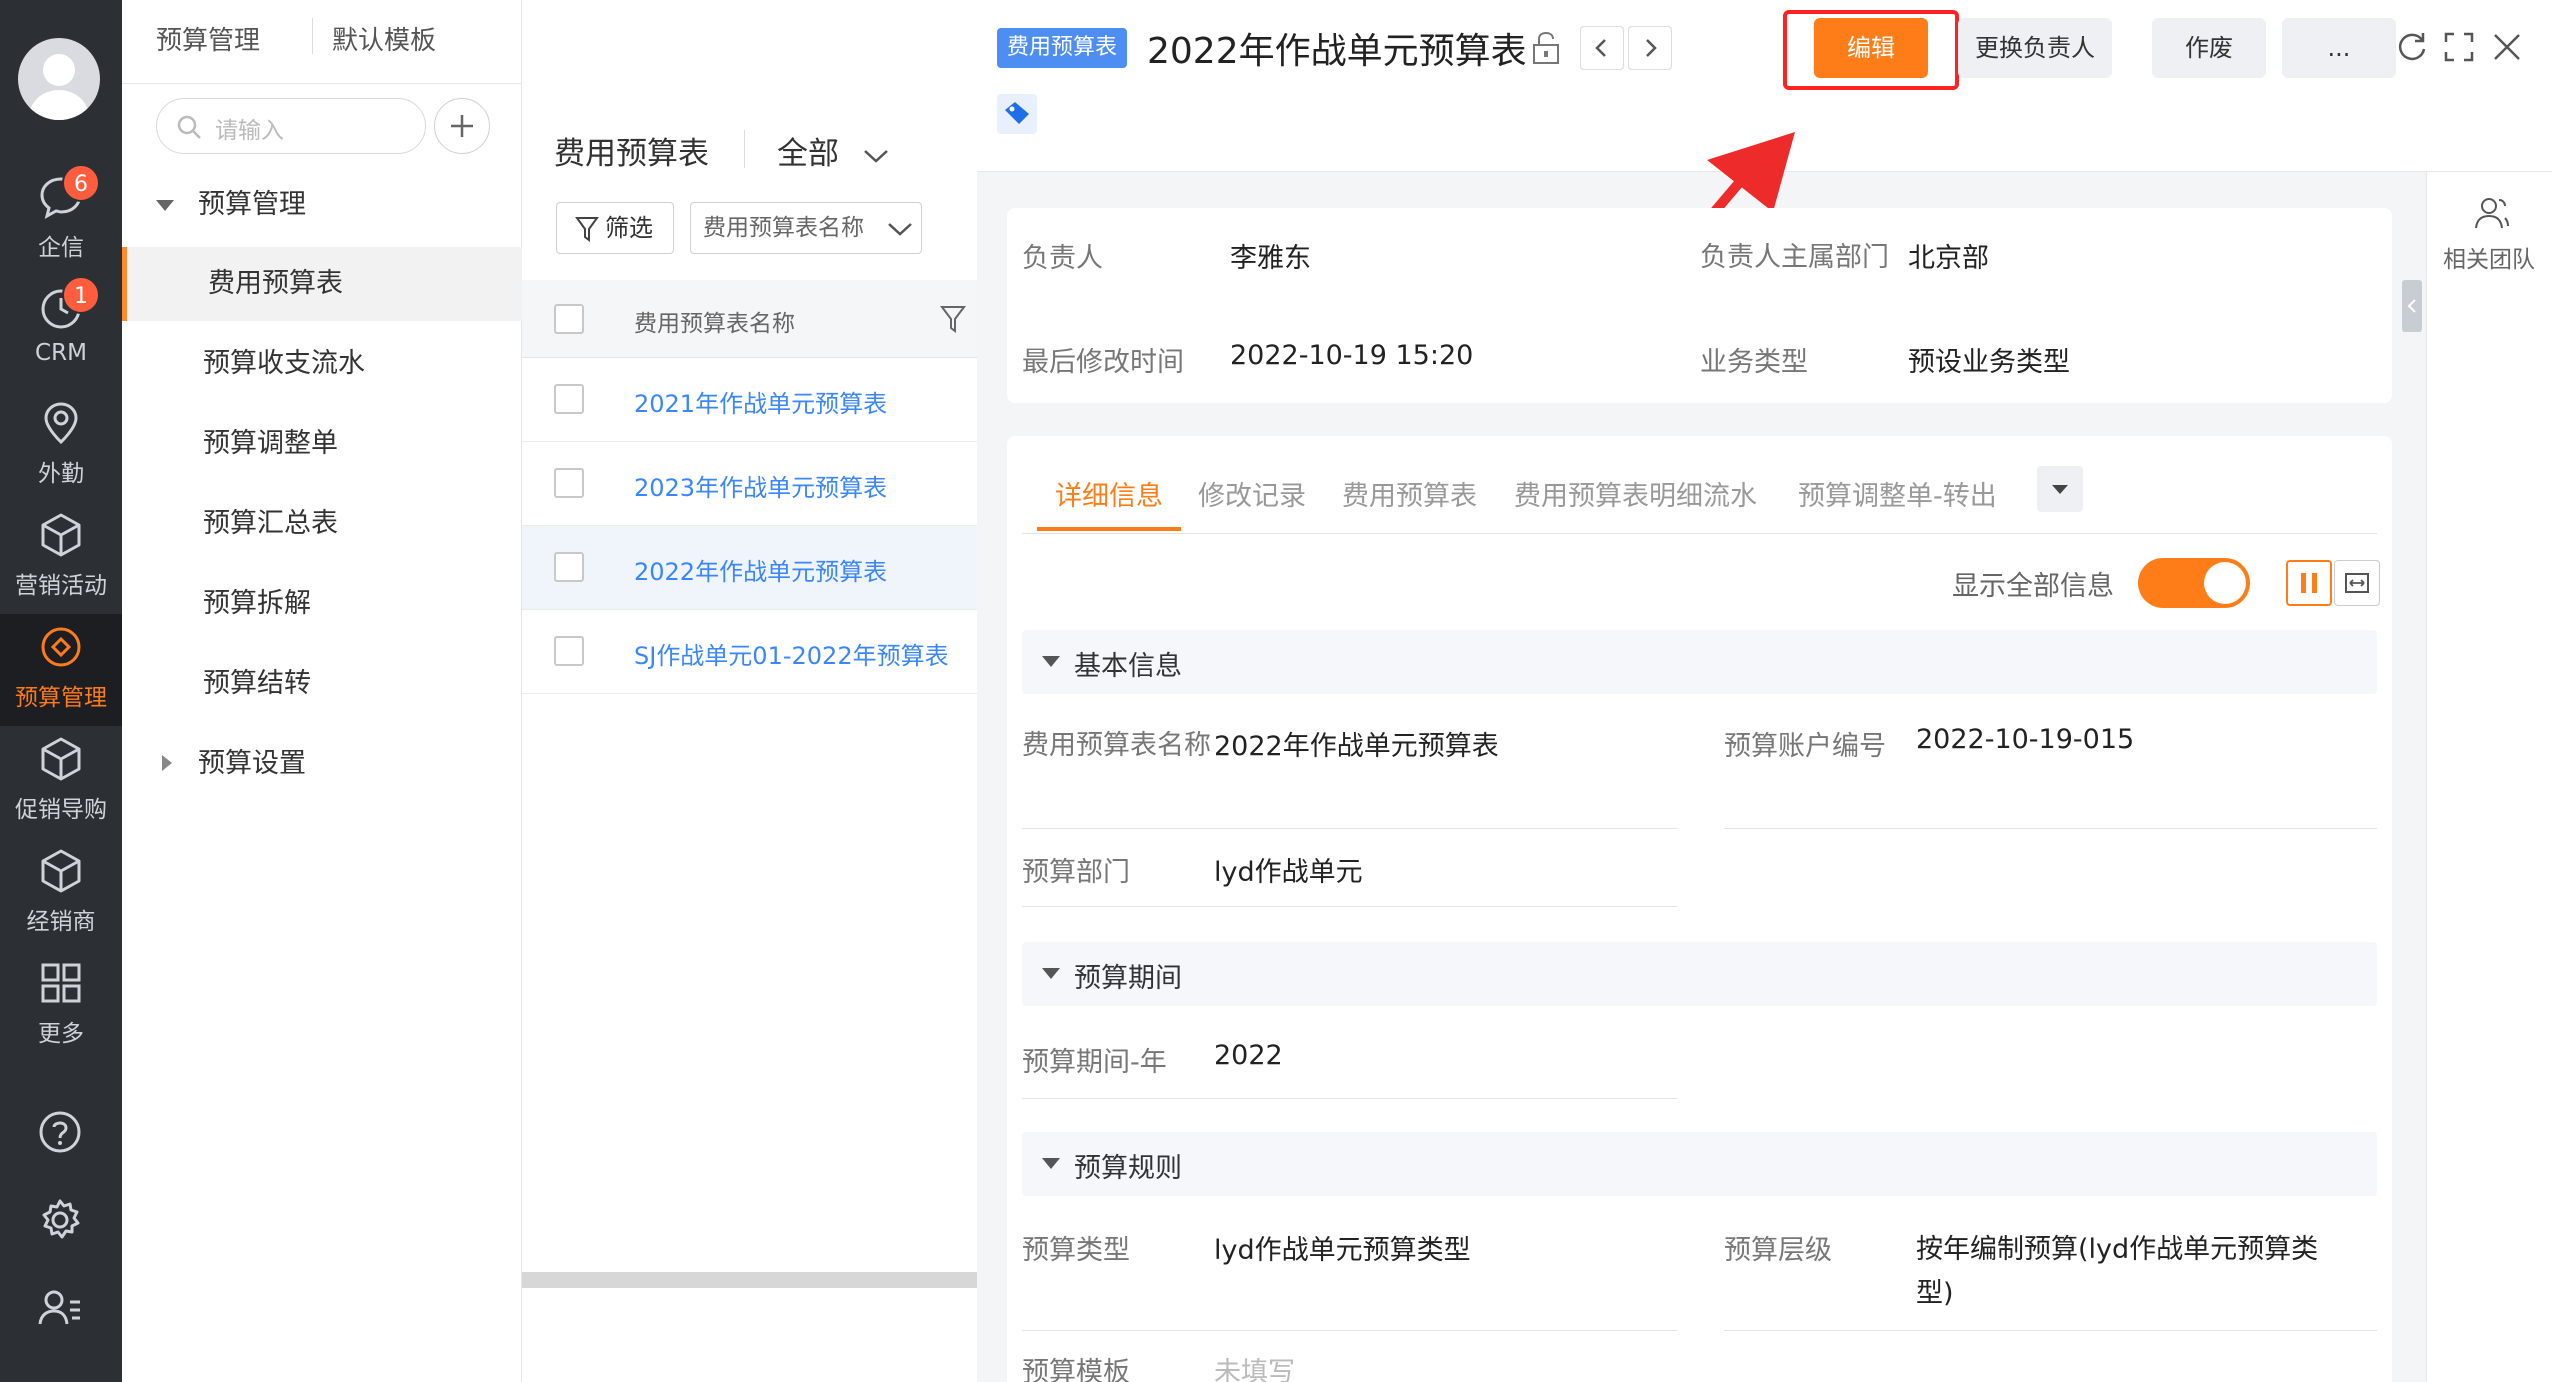  What do you see at coordinates (2459, 47) in the screenshot?
I see `fullscreen-icon` at bounding box center [2459, 47].